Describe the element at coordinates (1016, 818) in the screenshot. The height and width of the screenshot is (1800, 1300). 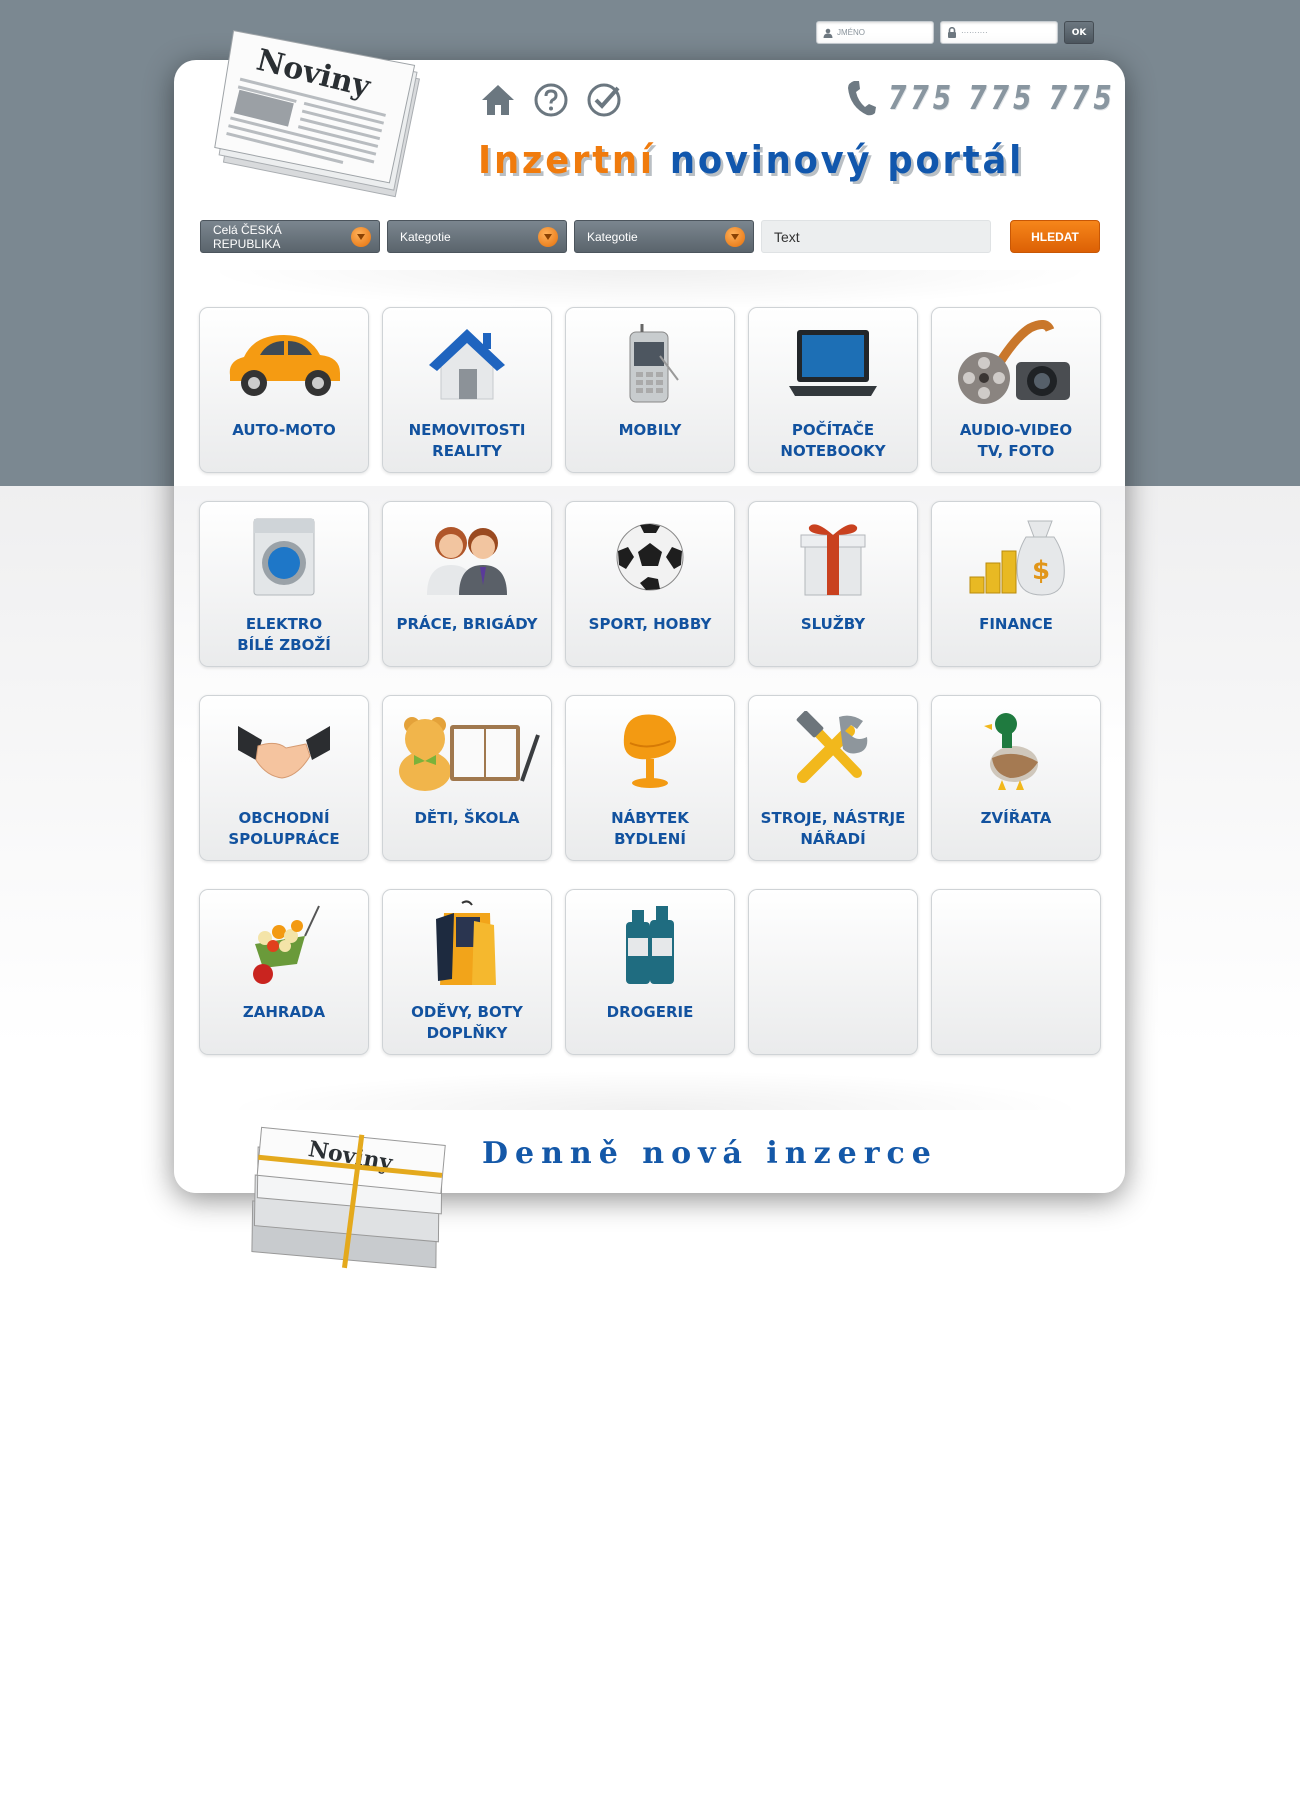
I see `category-label: ZVÍŘATA` at that location.